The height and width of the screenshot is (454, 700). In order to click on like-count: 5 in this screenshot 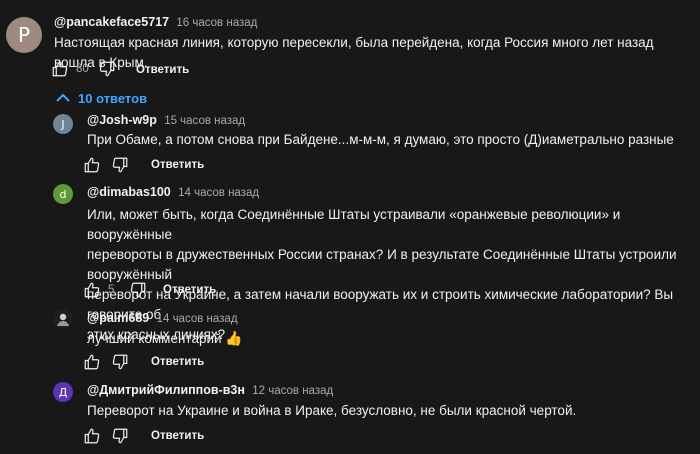, I will do `click(111, 290)`.